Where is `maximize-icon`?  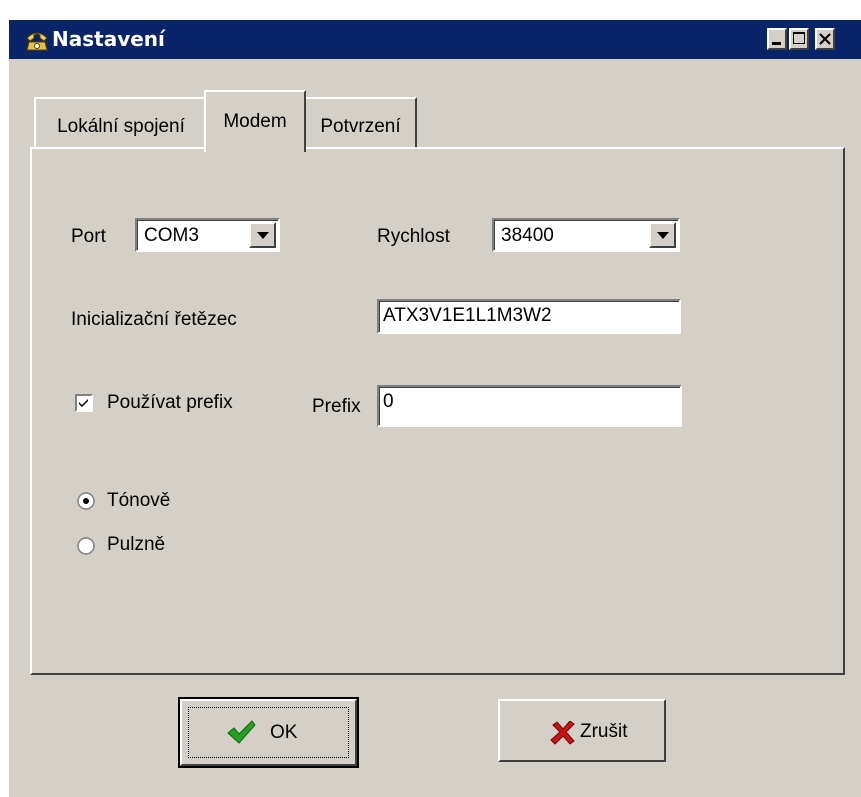 maximize-icon is located at coordinates (799, 38).